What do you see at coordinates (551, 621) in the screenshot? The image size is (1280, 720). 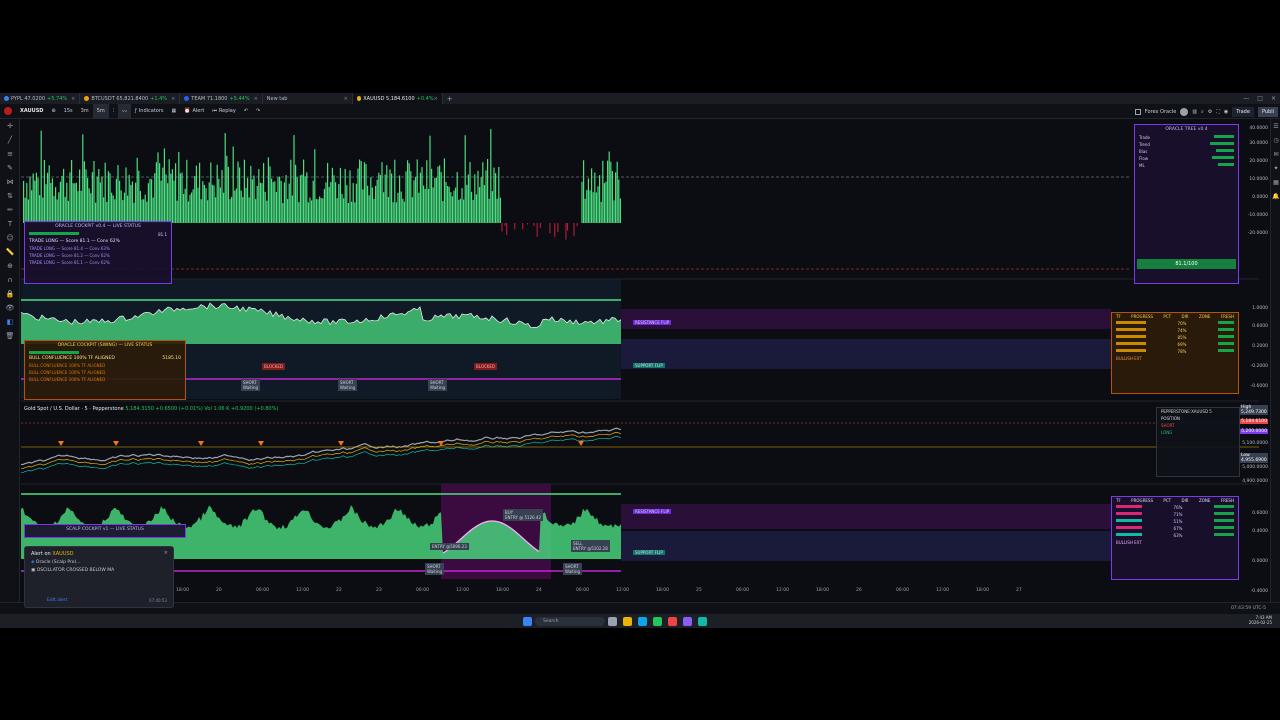 I see `search-text: Search` at bounding box center [551, 621].